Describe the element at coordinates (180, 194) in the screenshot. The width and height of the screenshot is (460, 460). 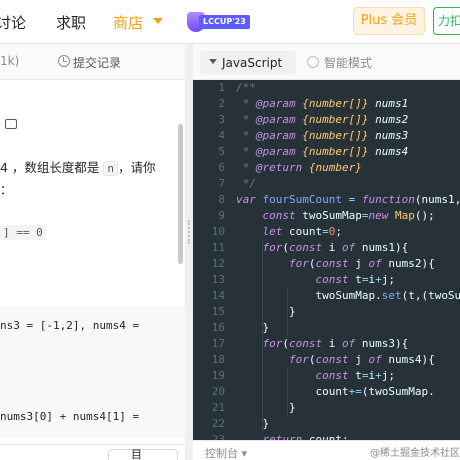
I see `problem-scrollbar` at that location.